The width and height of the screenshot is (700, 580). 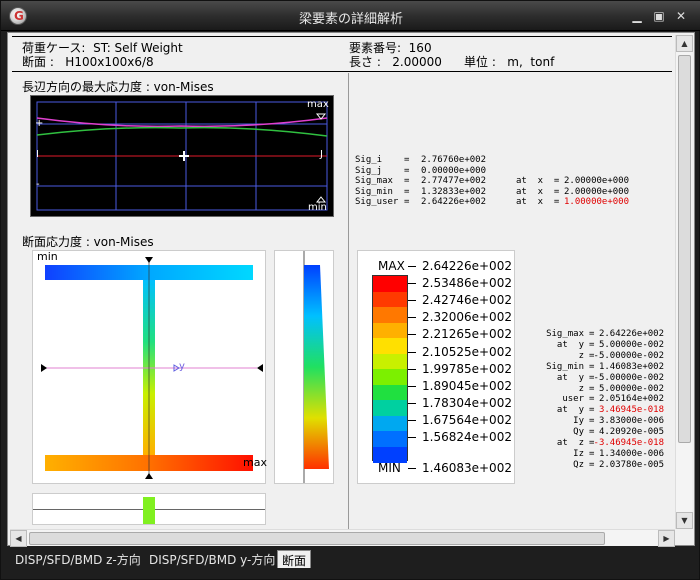 What do you see at coordinates (395, 62) in the screenshot?
I see `length-label: 長さ : 2.00000` at bounding box center [395, 62].